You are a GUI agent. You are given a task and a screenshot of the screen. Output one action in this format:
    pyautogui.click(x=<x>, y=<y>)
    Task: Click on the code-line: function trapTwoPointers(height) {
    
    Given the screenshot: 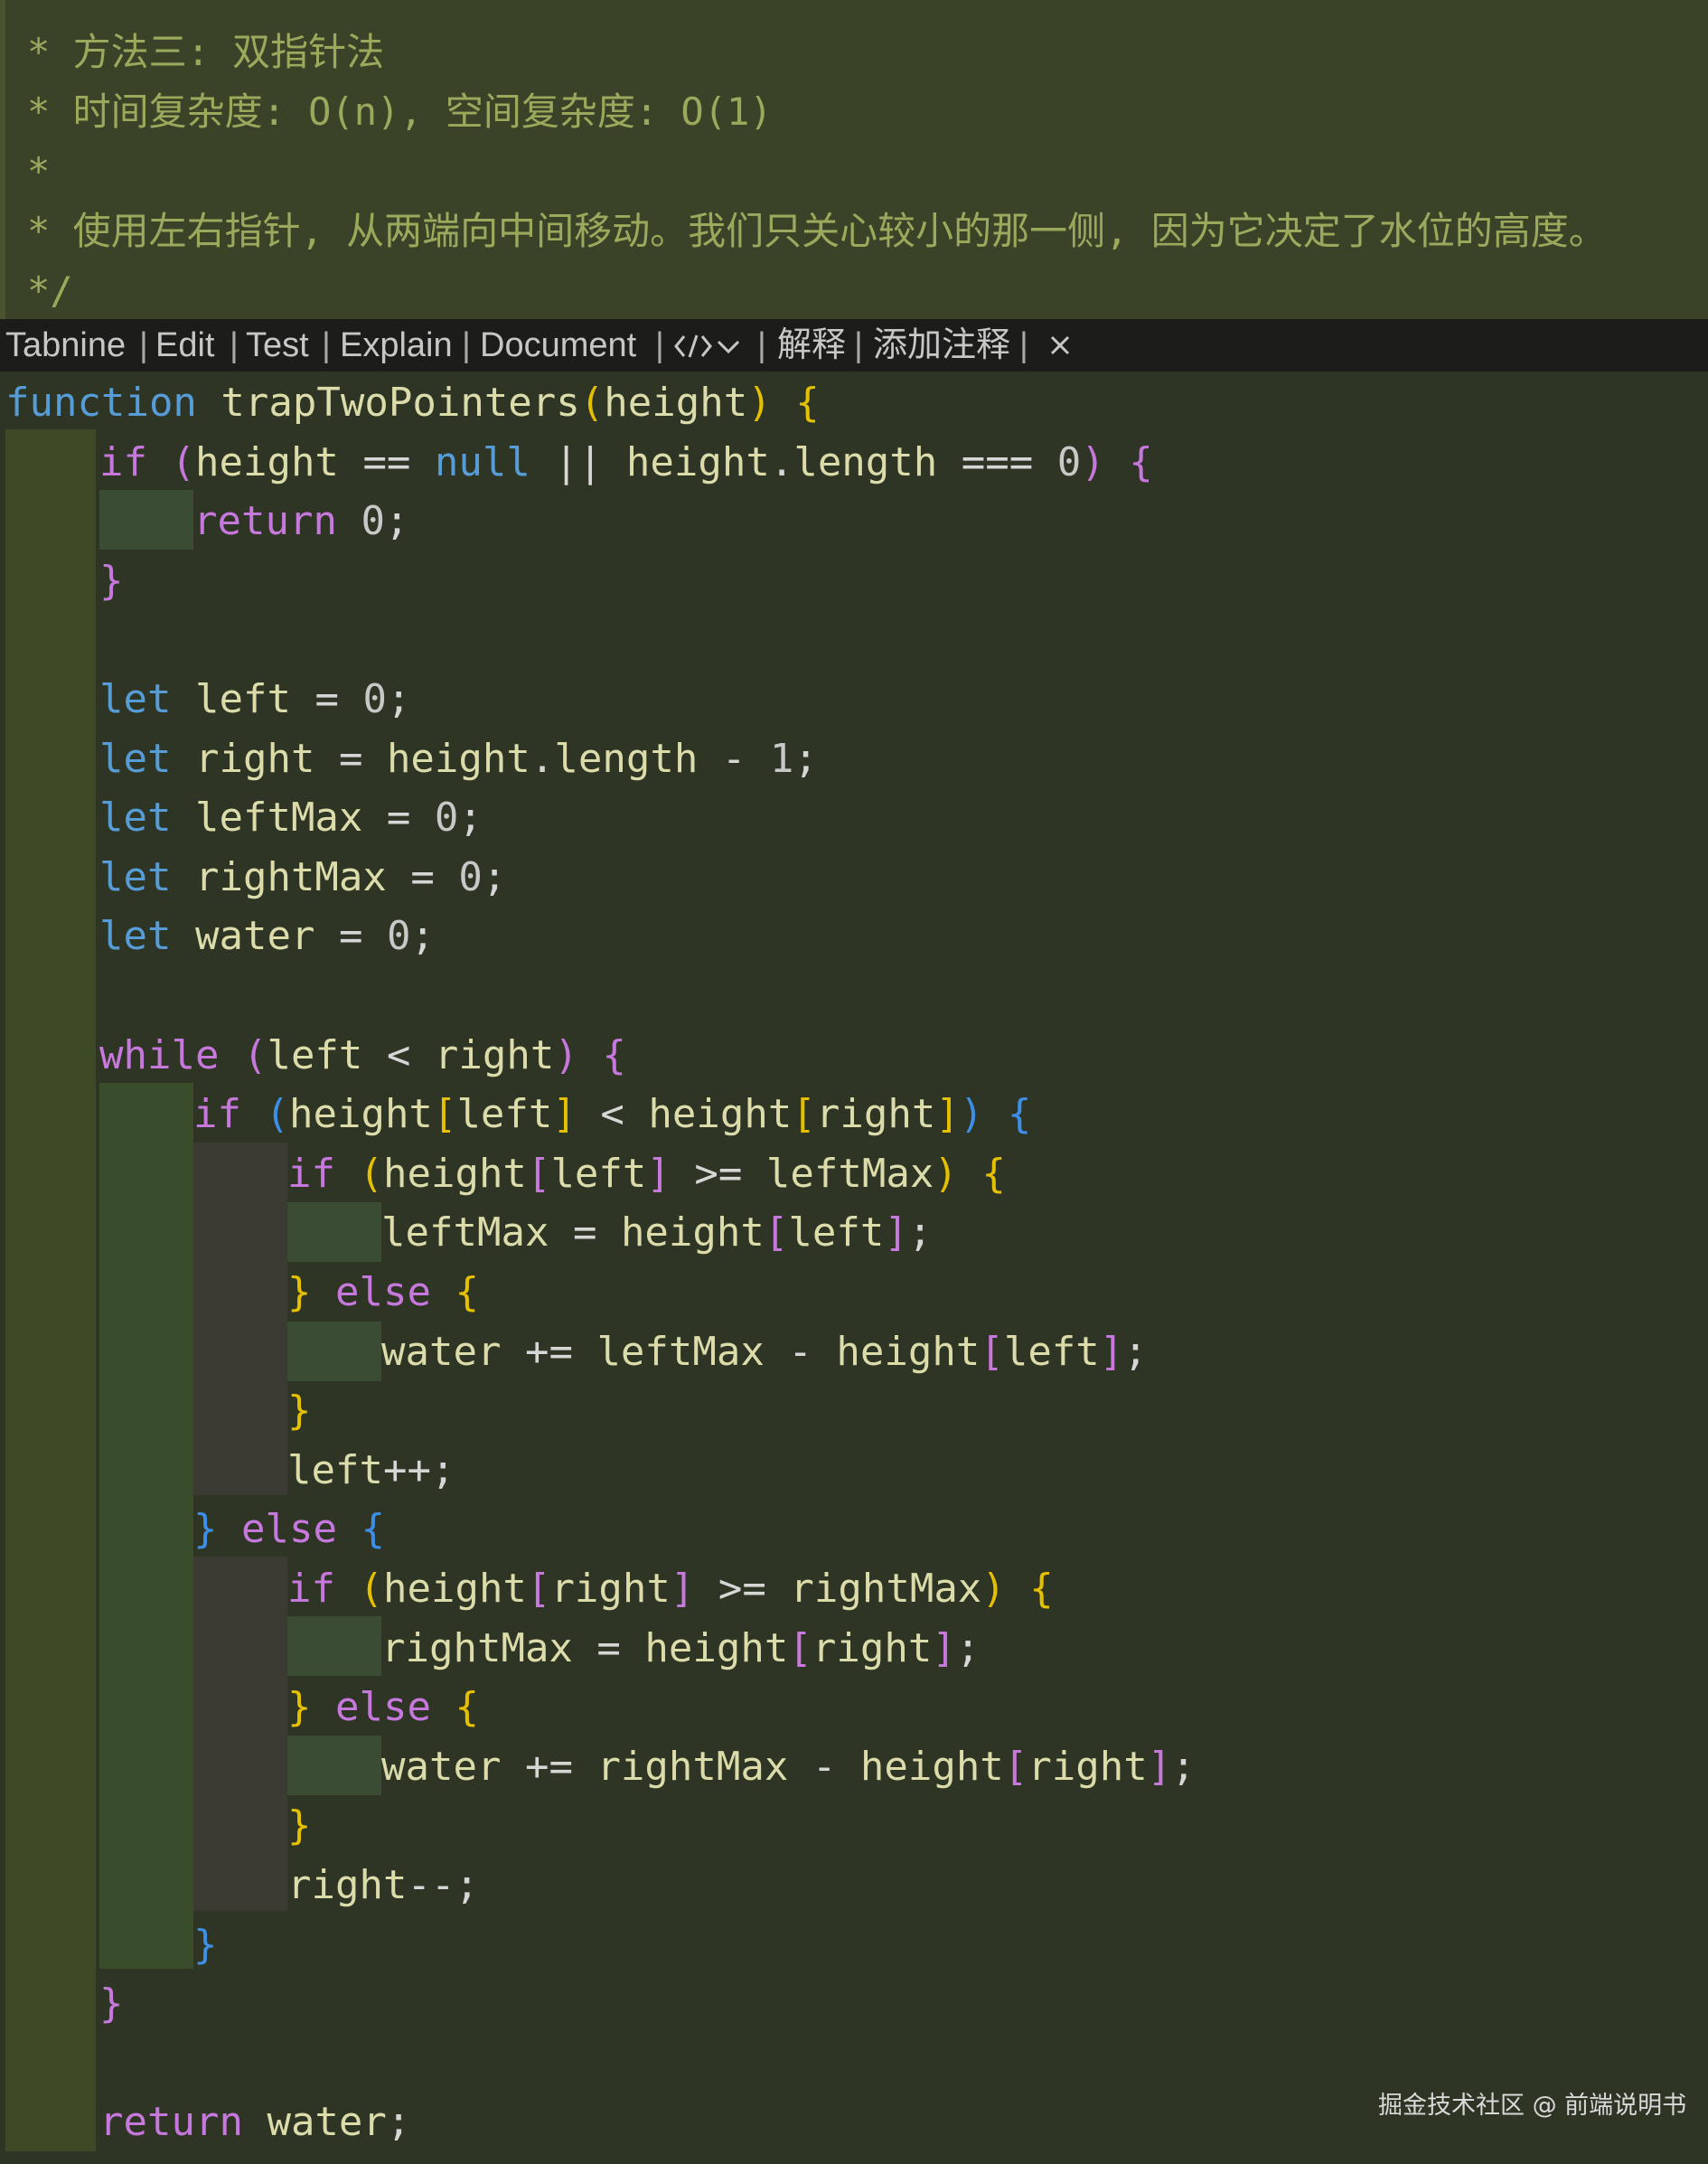 What is the action you would take?
    pyautogui.click(x=412, y=402)
    